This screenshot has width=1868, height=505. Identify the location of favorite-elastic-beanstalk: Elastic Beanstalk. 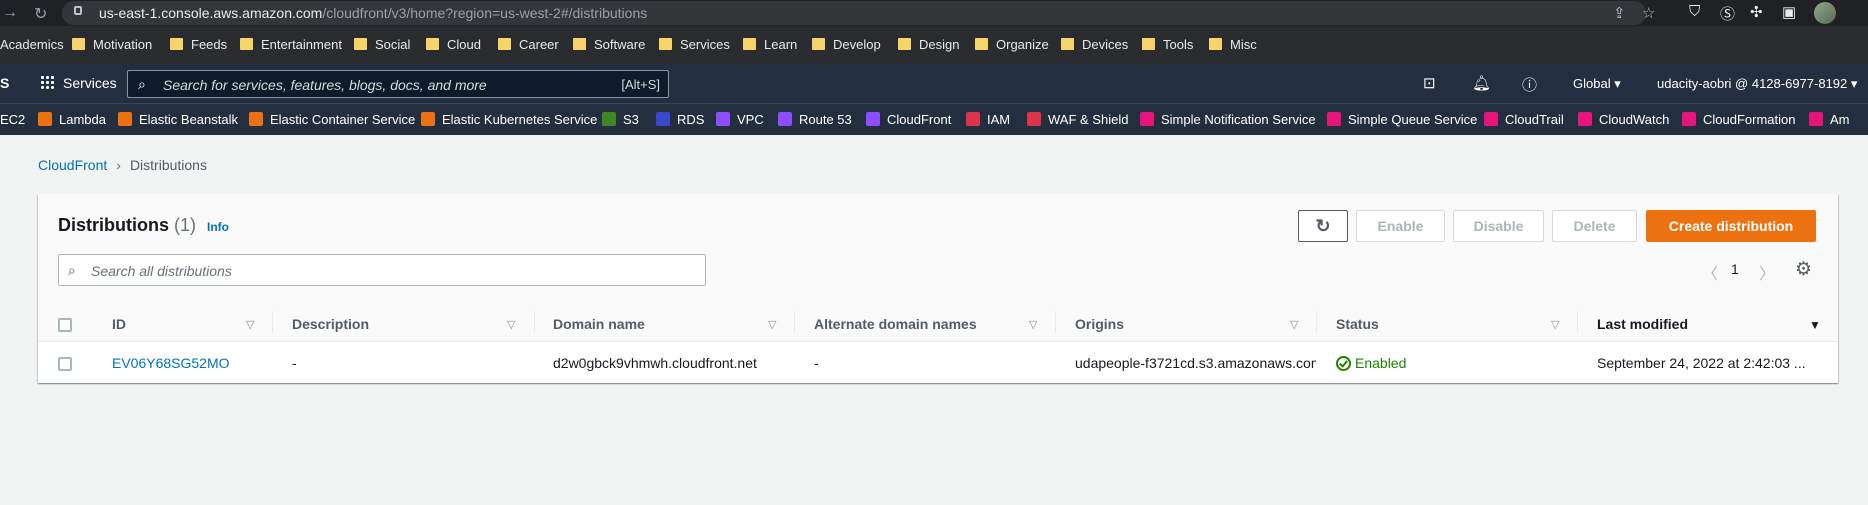
(178, 119).